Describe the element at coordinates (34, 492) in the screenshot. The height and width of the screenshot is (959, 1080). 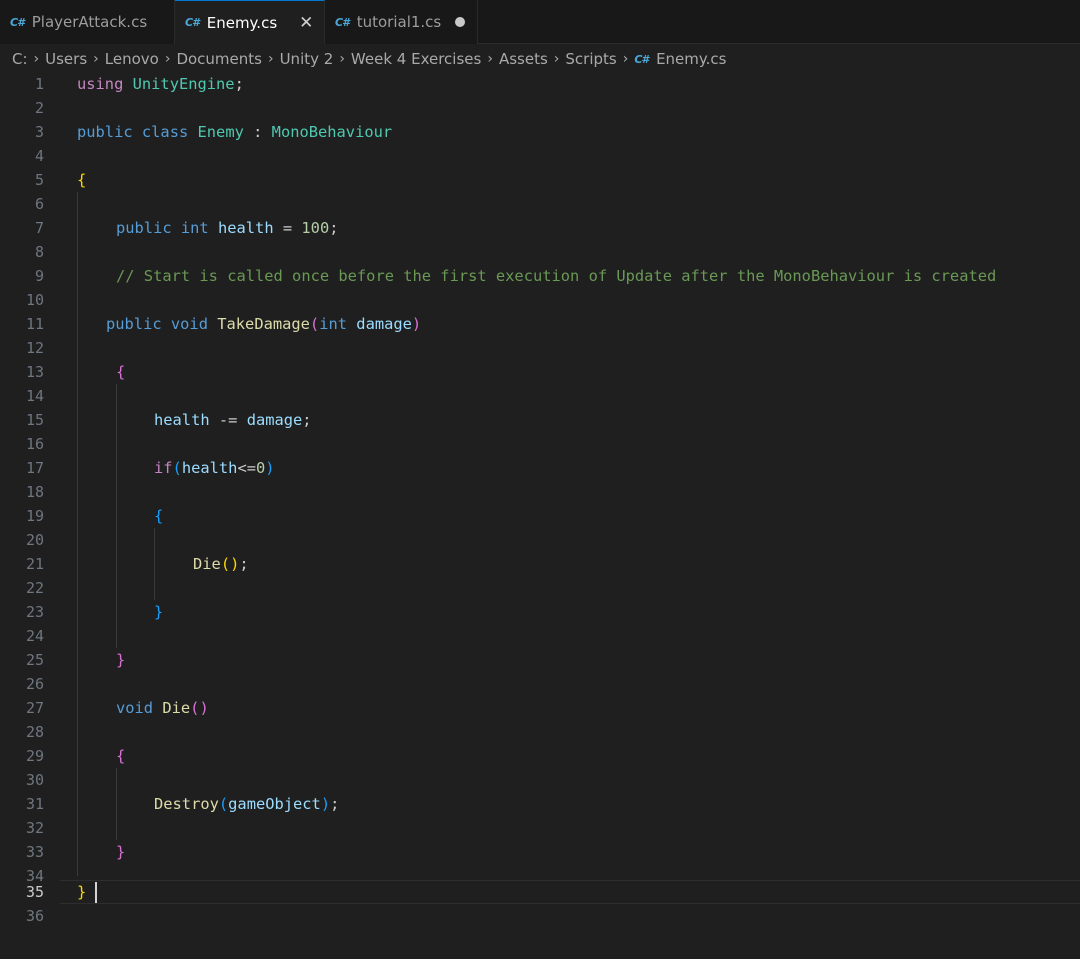
I see `line-number: 18` at that location.